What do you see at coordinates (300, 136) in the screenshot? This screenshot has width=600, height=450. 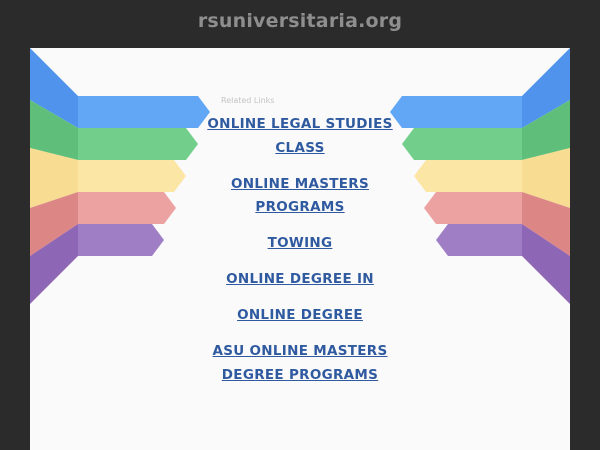 I see `related-link: ONLINE LEGAL STUDIES CLASS` at bounding box center [300, 136].